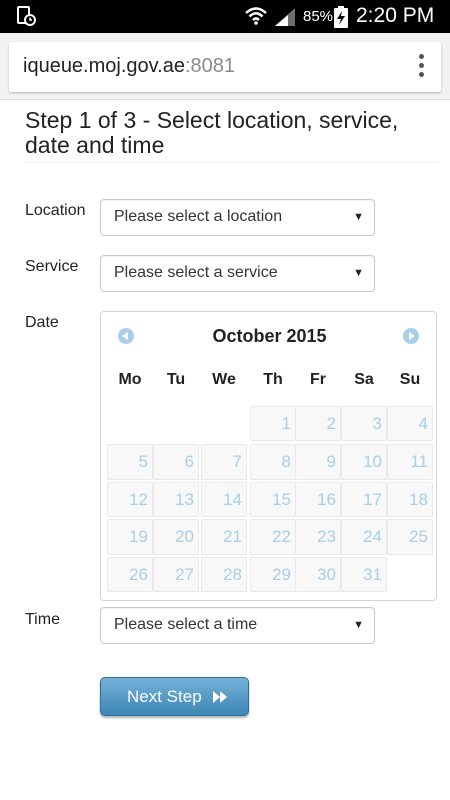  I want to click on wifi-icon, so click(256, 16).